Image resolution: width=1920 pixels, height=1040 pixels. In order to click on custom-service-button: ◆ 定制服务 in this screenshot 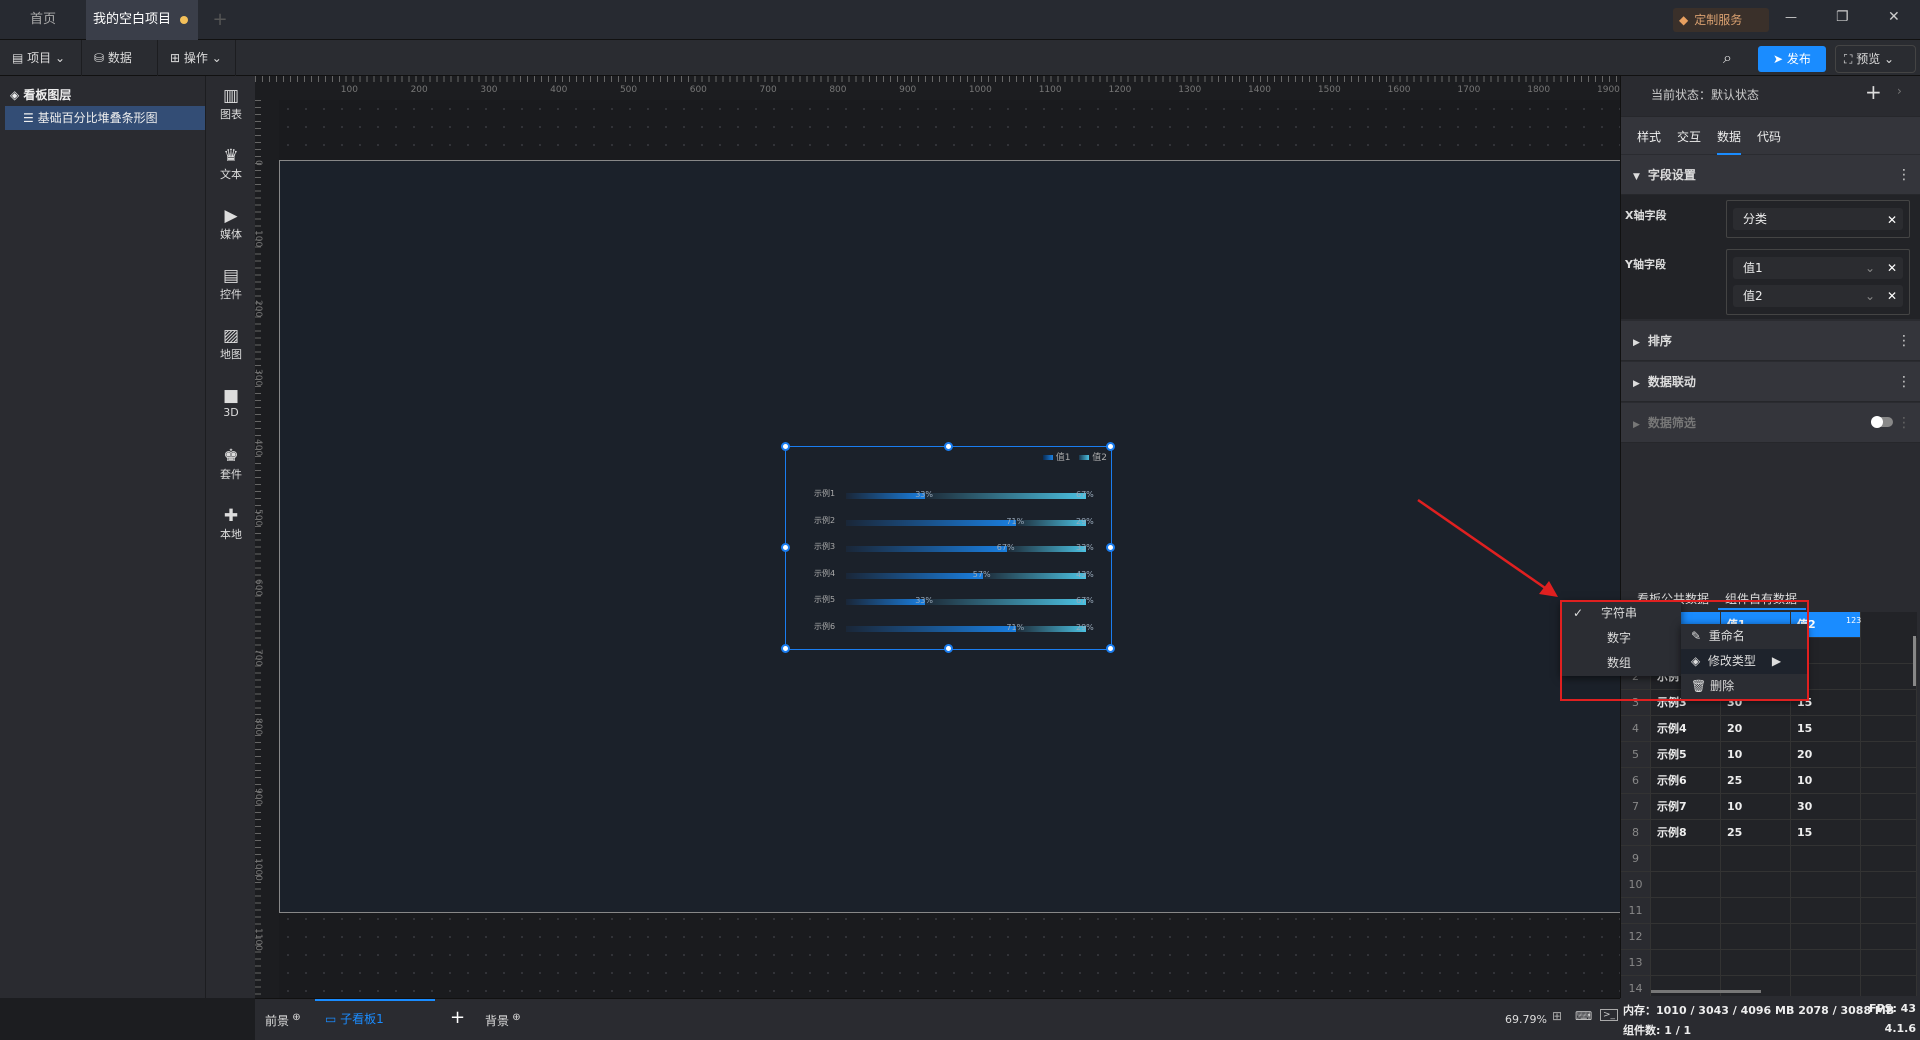, I will do `click(1721, 20)`.